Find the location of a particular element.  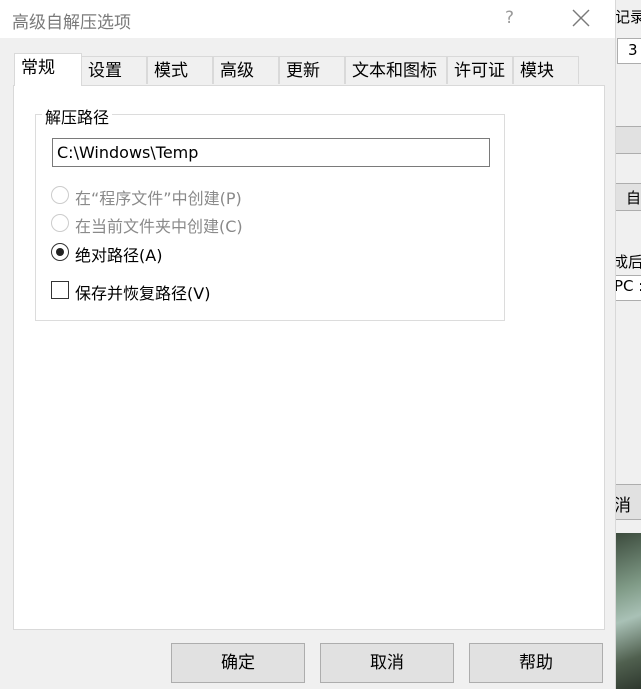

background-text-fragment: 消 is located at coordinates (623, 506).